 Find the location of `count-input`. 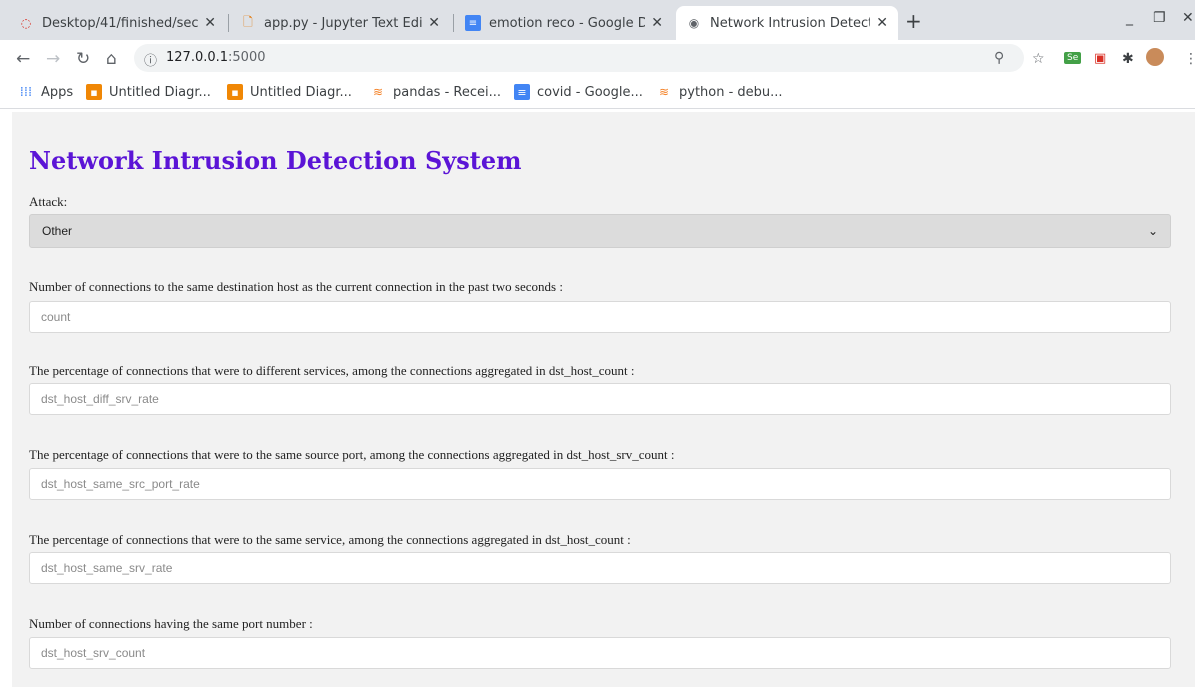

count-input is located at coordinates (600, 317).